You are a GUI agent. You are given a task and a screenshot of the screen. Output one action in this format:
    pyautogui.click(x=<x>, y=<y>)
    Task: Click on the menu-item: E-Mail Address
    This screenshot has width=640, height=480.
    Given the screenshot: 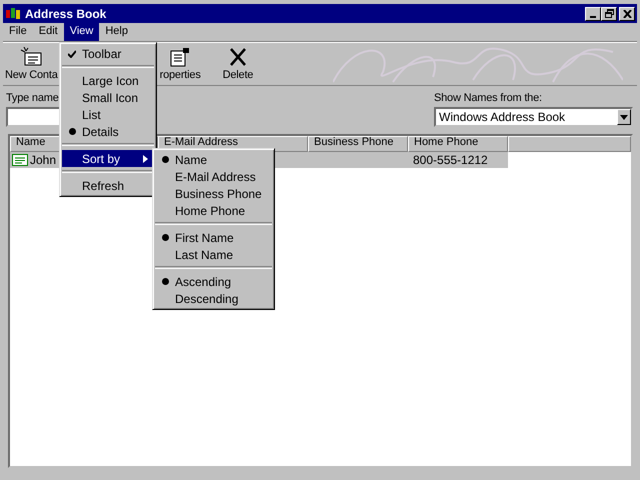 What is the action you would take?
    pyautogui.click(x=213, y=176)
    